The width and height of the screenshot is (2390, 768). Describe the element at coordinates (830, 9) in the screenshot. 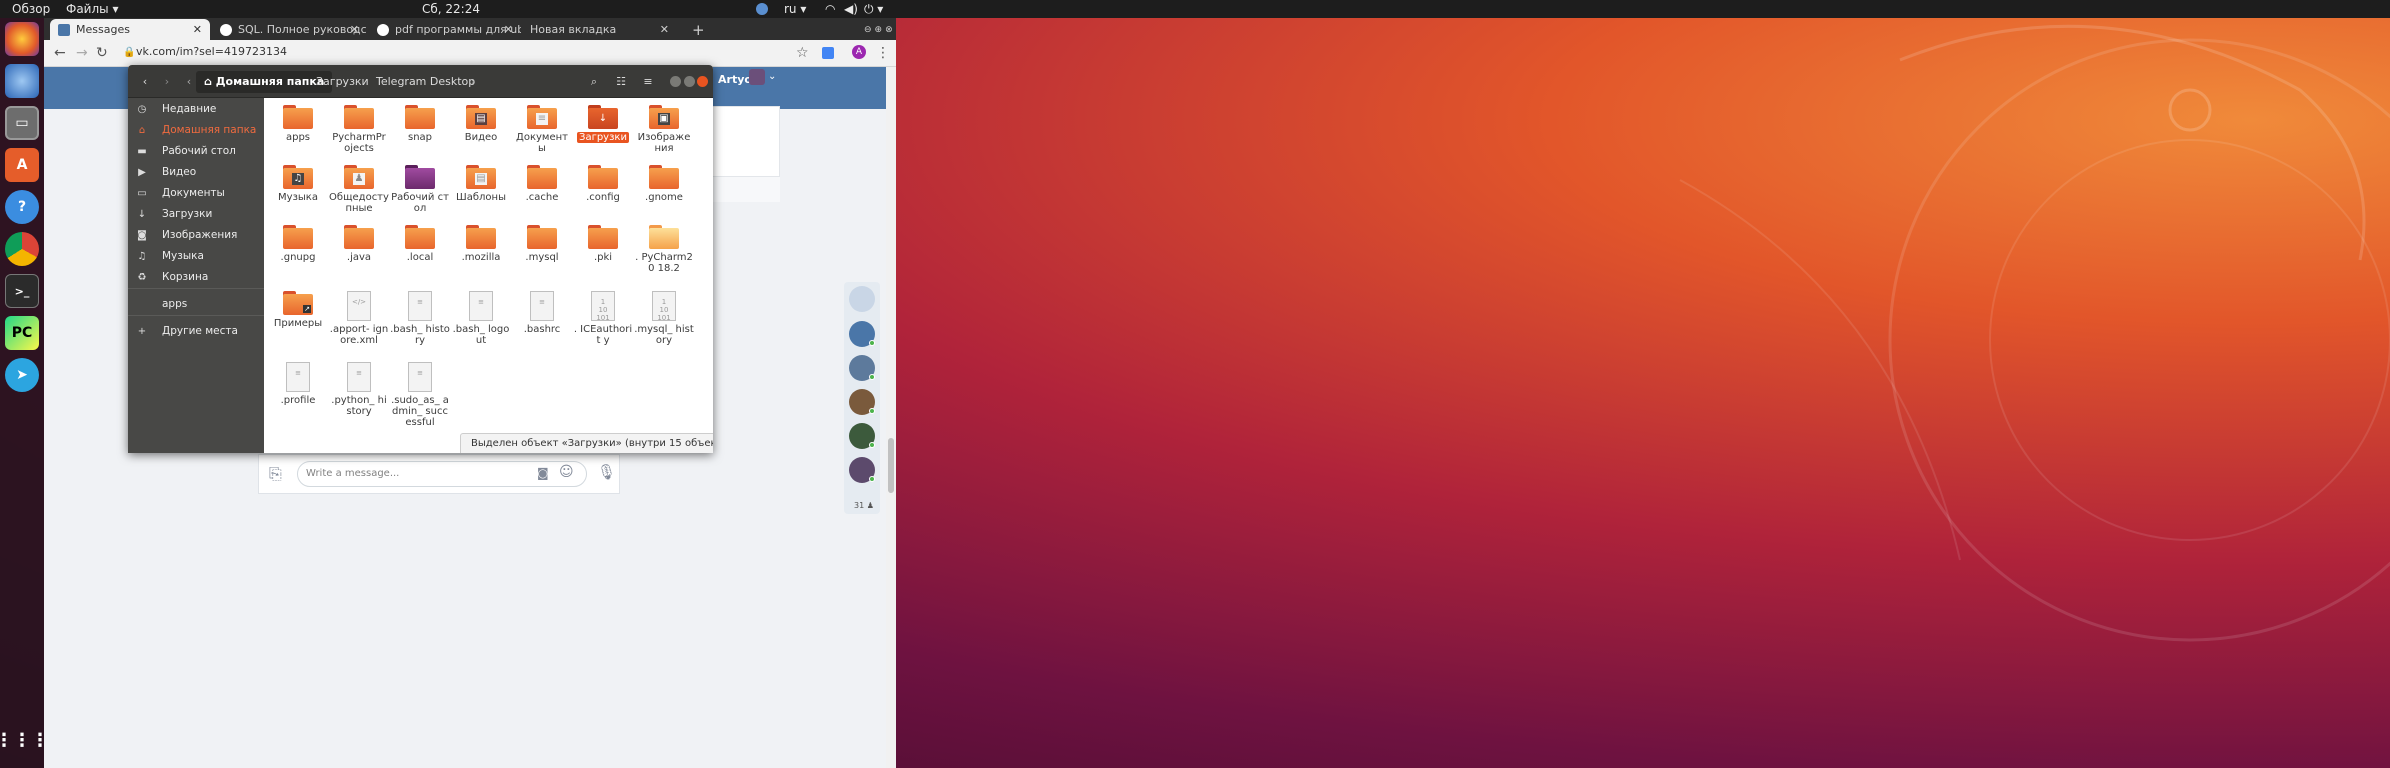

I see `wifi-icon: ◠` at that location.